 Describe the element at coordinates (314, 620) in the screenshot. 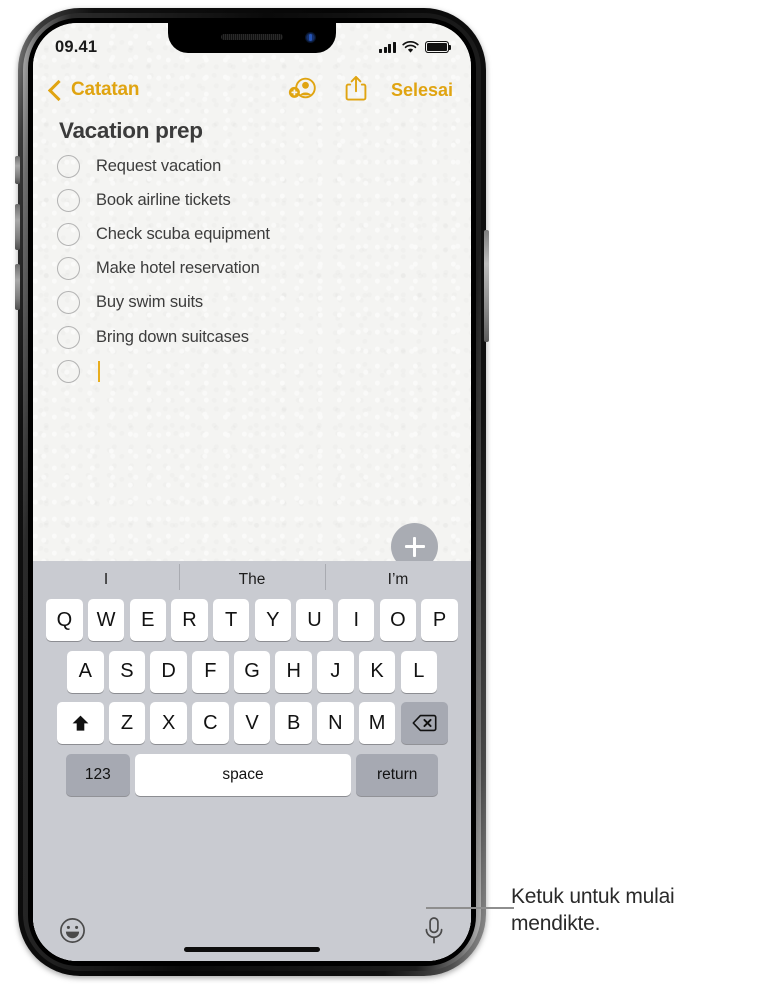

I see `key-u: U` at that location.